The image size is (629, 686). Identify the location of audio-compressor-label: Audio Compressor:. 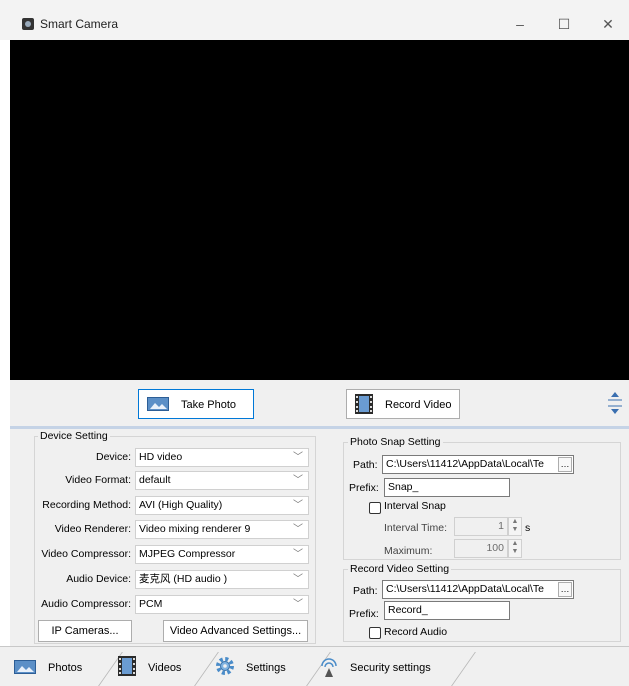
(86, 604).